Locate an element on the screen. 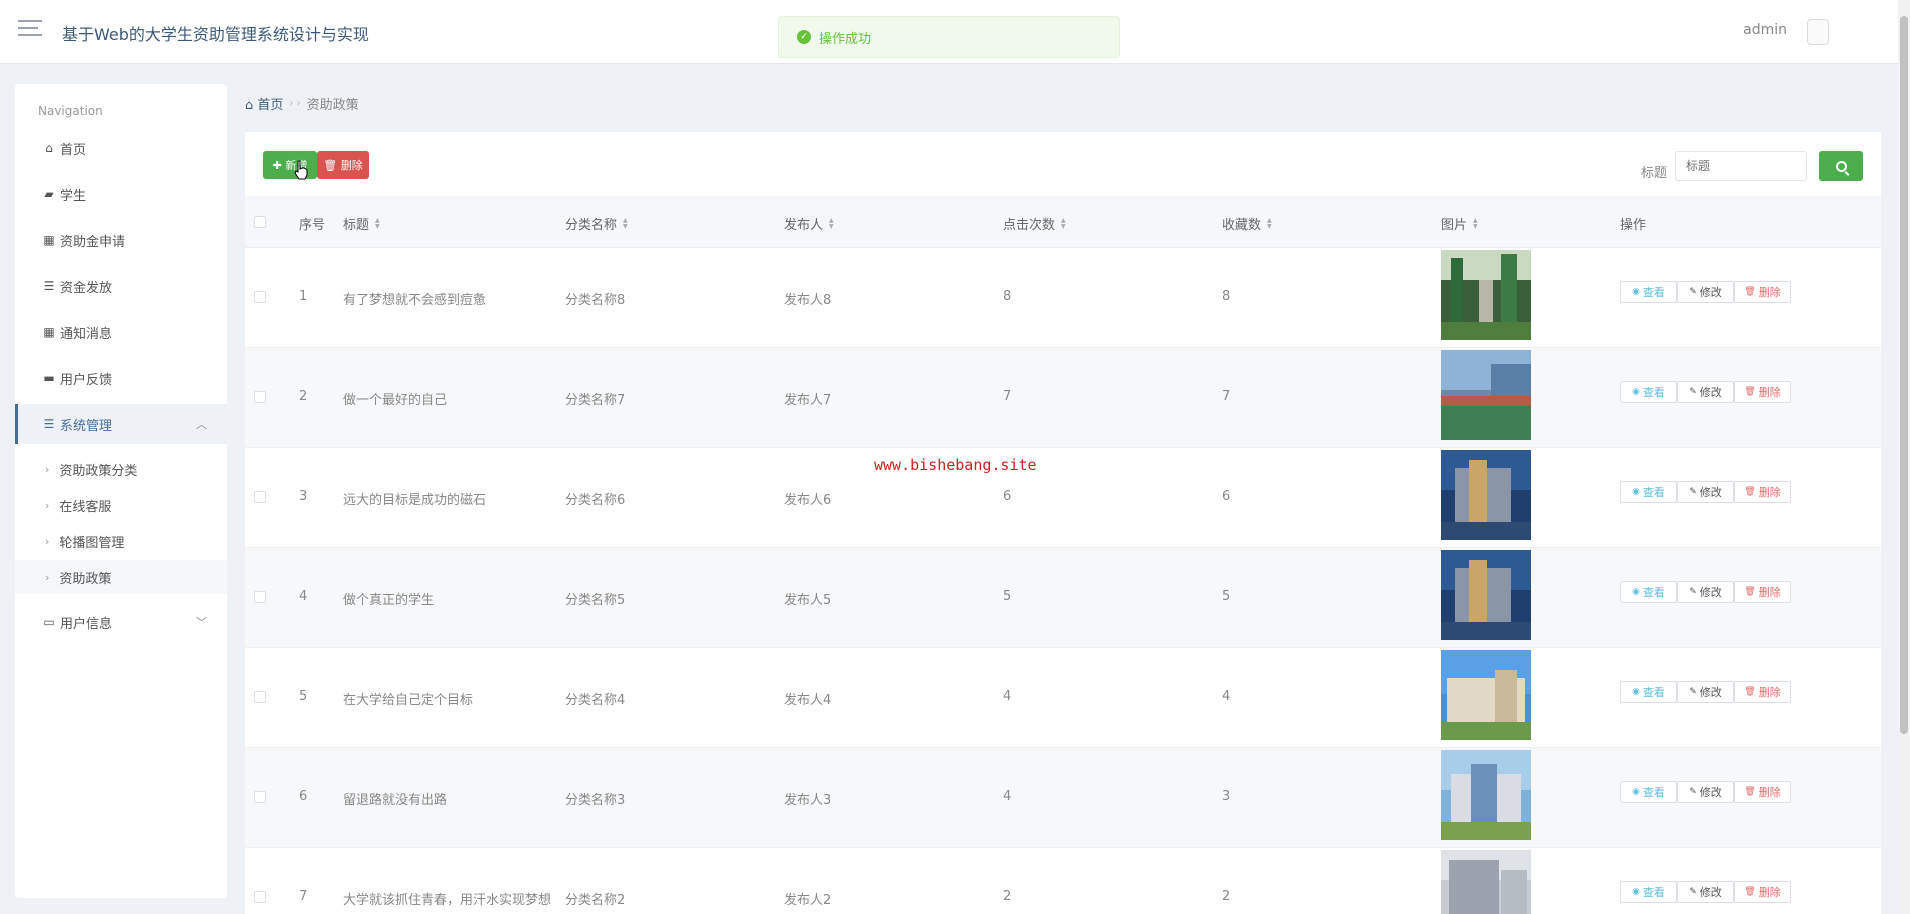 This screenshot has height=914, width=1910. column-title: 标题 ▲ ▼ is located at coordinates (361, 223).